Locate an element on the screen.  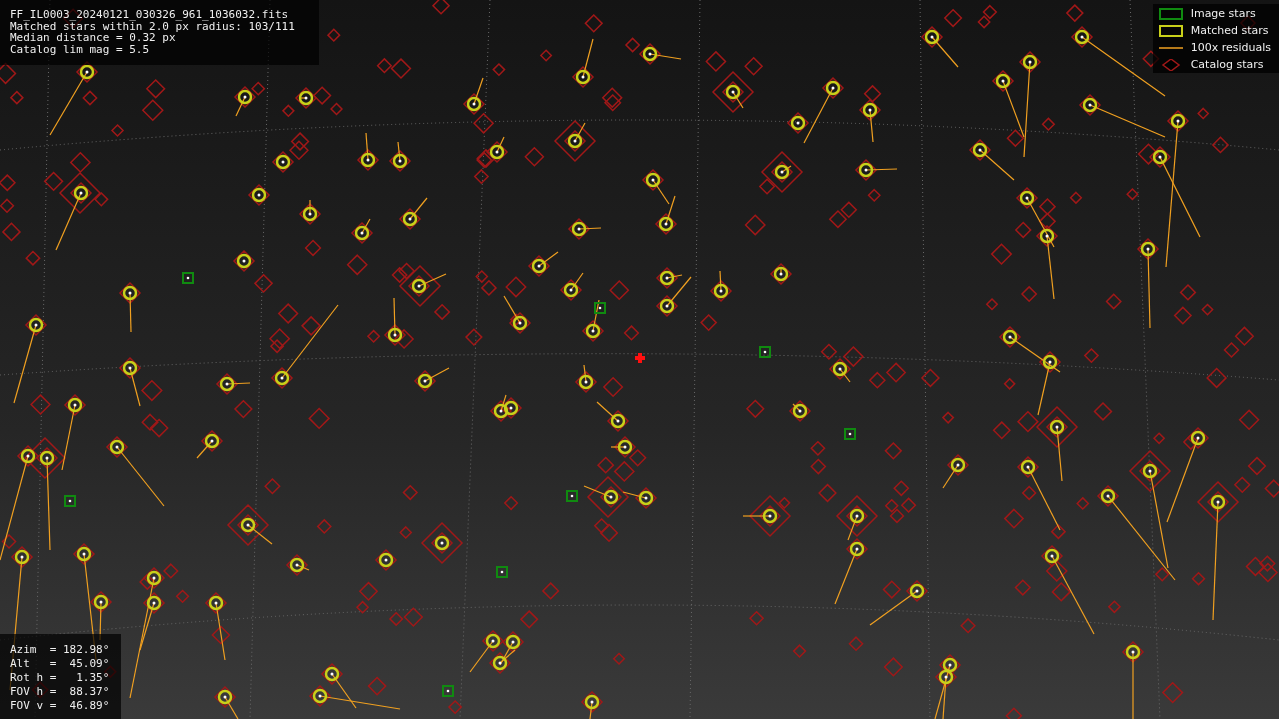
info-line: Matched stars within 2.0 px radius: 103/111 is located at coordinates (153, 26).